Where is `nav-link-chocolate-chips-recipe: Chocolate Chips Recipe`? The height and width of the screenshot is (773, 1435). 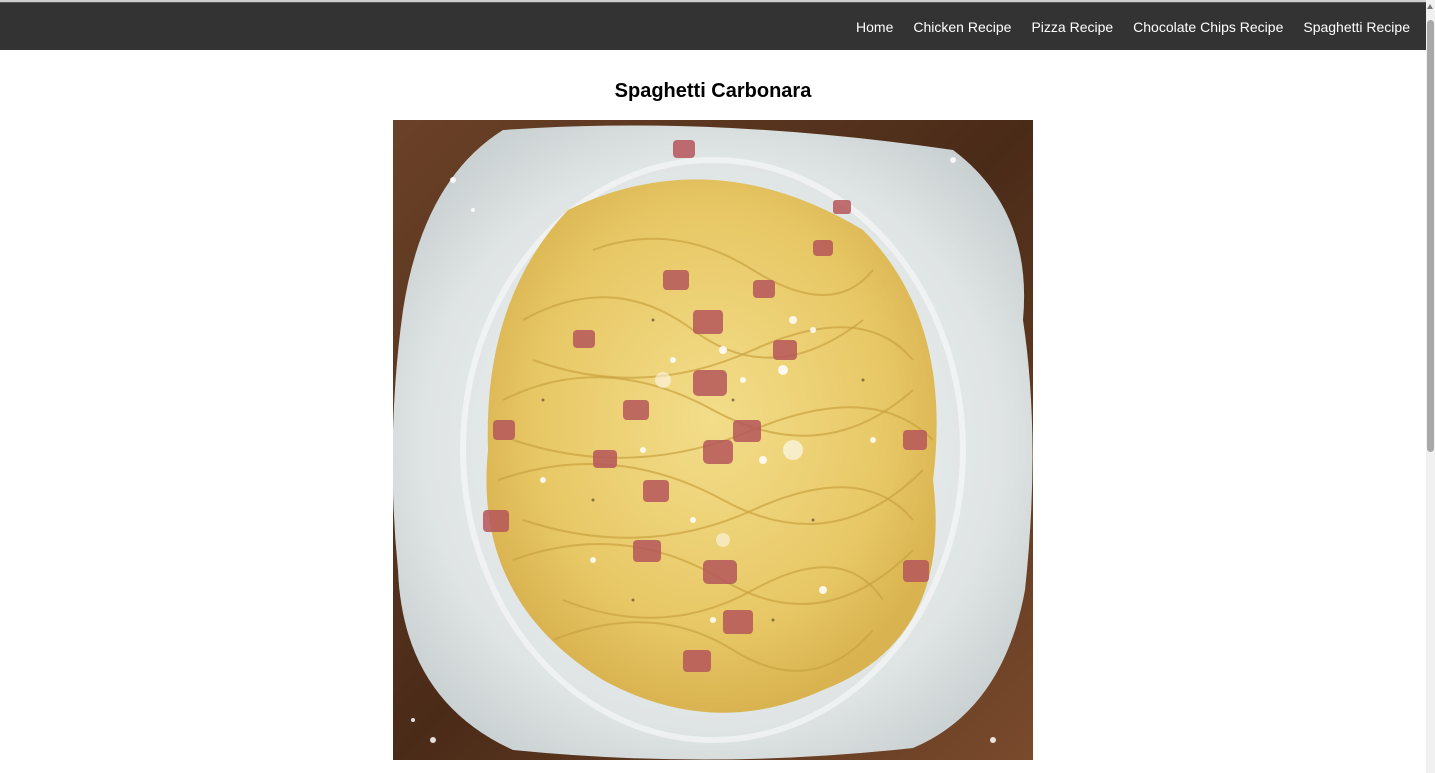 nav-link-chocolate-chips-recipe: Chocolate Chips Recipe is located at coordinates (1208, 27).